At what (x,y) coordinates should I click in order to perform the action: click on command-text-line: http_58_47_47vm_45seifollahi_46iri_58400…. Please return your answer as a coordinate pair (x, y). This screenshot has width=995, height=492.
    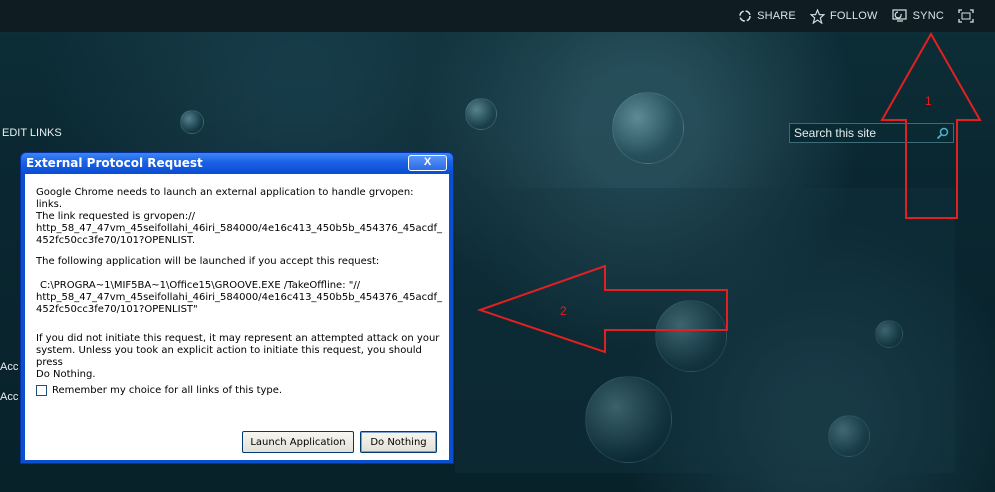
    Looking at the image, I should click on (239, 297).